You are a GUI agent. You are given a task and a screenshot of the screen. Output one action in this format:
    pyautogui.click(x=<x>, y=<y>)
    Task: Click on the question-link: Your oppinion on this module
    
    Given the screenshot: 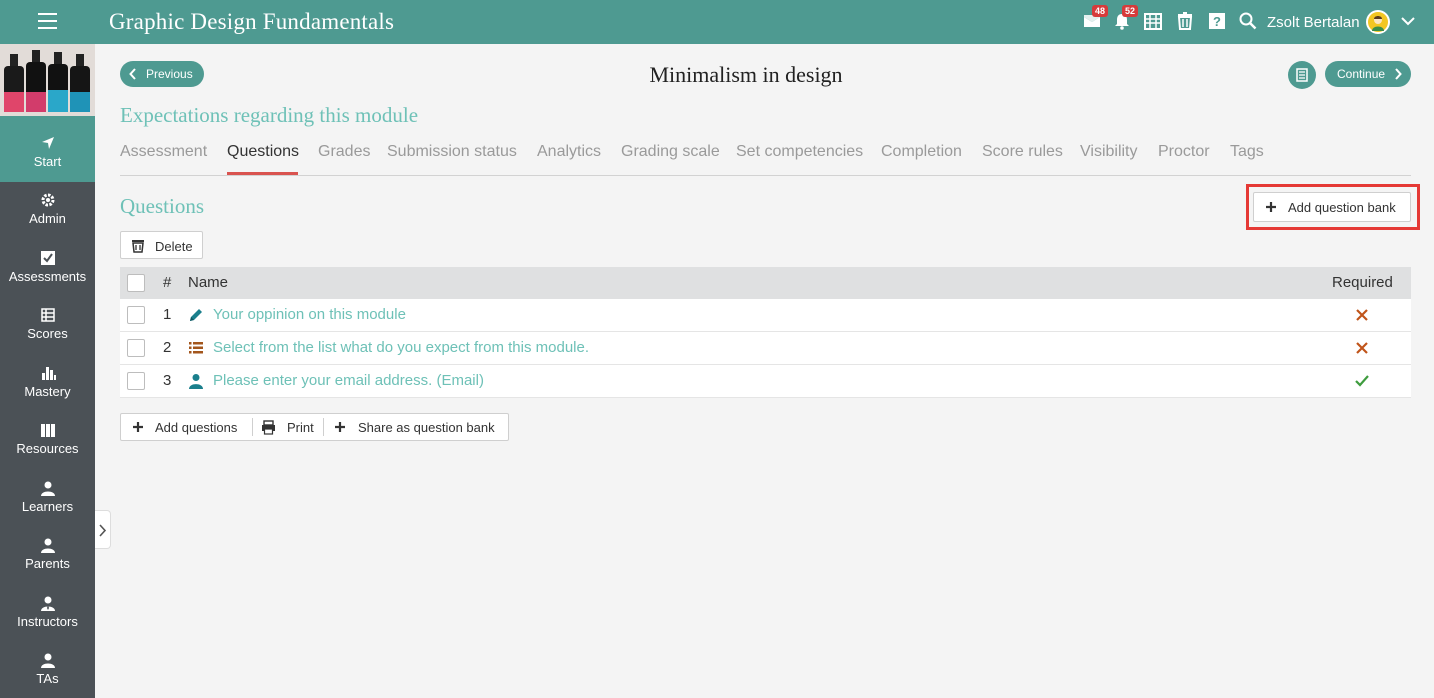 What is the action you would take?
    pyautogui.click(x=309, y=314)
    